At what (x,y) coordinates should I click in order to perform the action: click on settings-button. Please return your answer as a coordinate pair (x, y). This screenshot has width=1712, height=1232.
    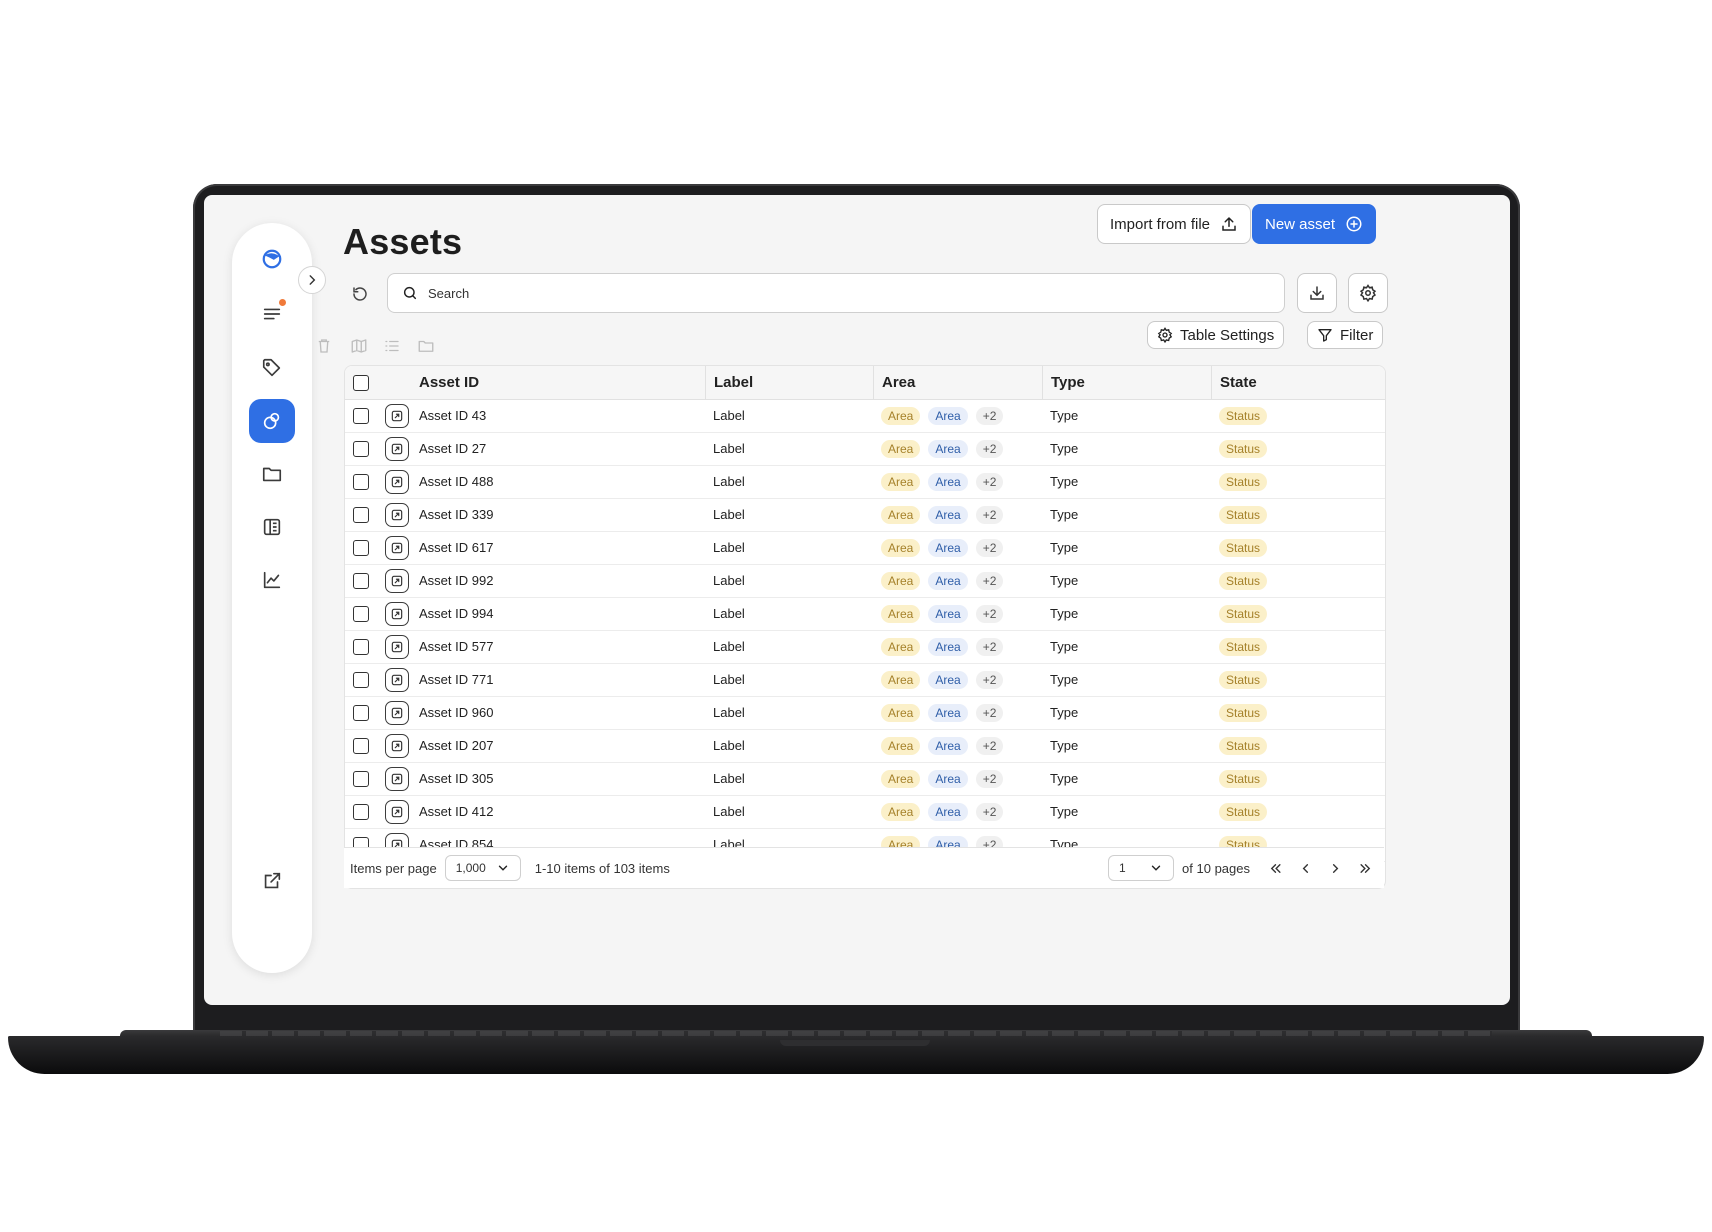
    Looking at the image, I should click on (1368, 293).